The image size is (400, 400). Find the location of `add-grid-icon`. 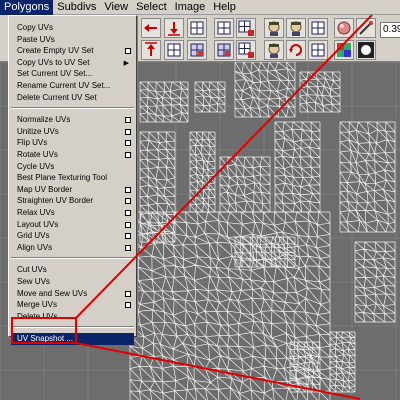

add-grid-icon is located at coordinates (246, 28).